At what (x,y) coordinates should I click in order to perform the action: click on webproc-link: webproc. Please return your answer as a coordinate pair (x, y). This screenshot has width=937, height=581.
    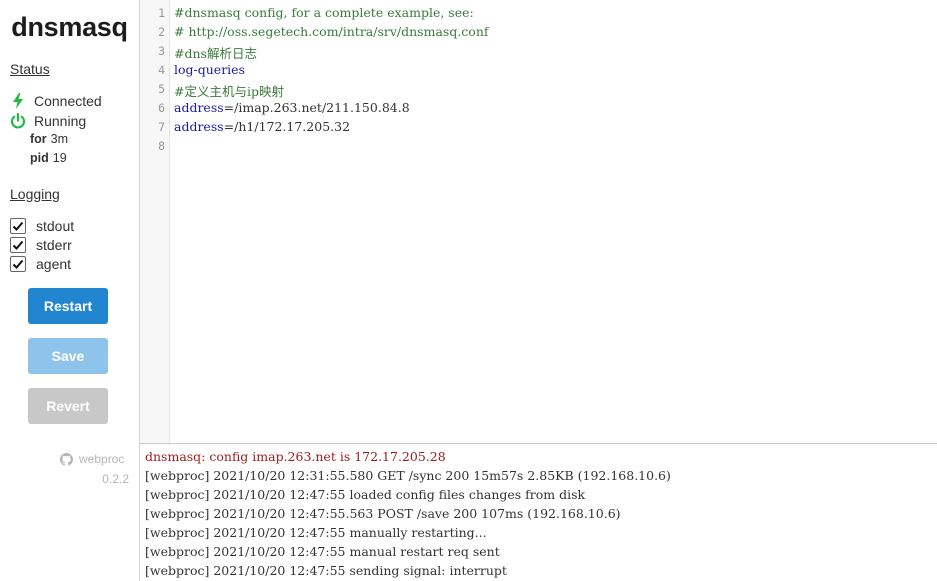
    Looking at the image, I should click on (92, 459).